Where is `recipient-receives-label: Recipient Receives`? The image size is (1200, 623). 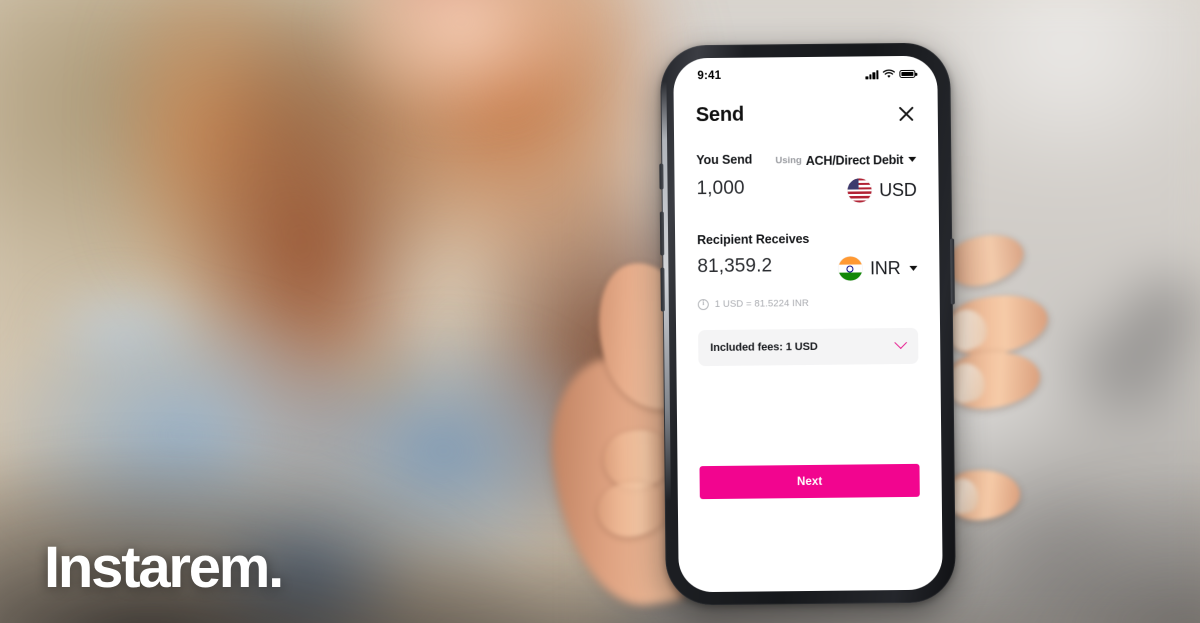 recipient-receives-label: Recipient Receives is located at coordinates (753, 239).